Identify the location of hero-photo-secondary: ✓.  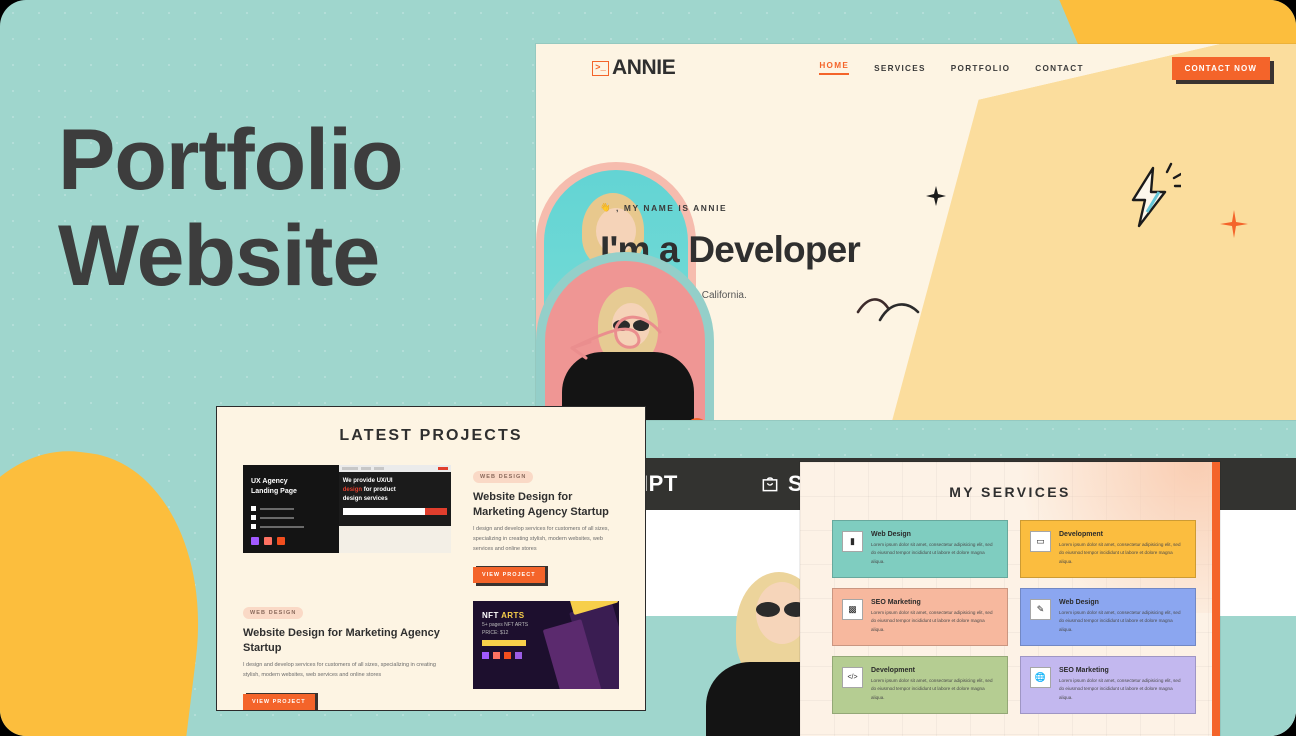
(625, 336).